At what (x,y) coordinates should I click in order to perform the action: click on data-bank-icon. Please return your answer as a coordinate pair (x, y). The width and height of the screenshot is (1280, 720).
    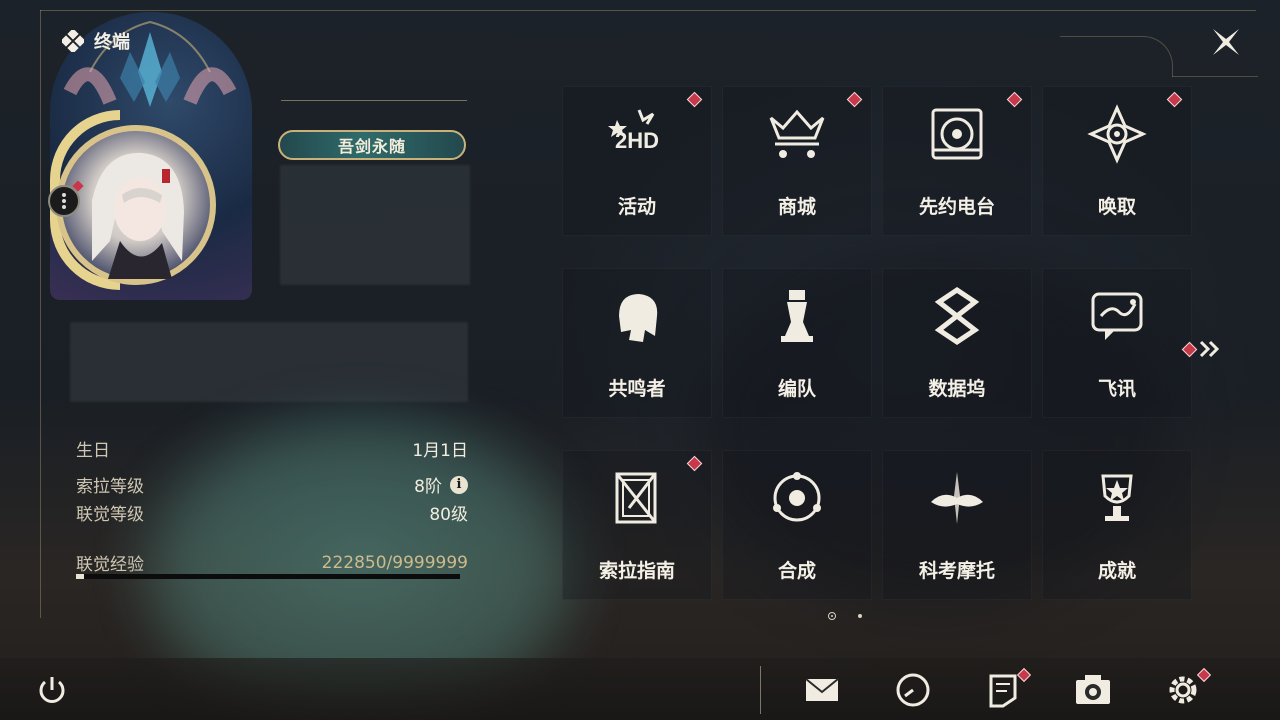
    Looking at the image, I should click on (957, 316).